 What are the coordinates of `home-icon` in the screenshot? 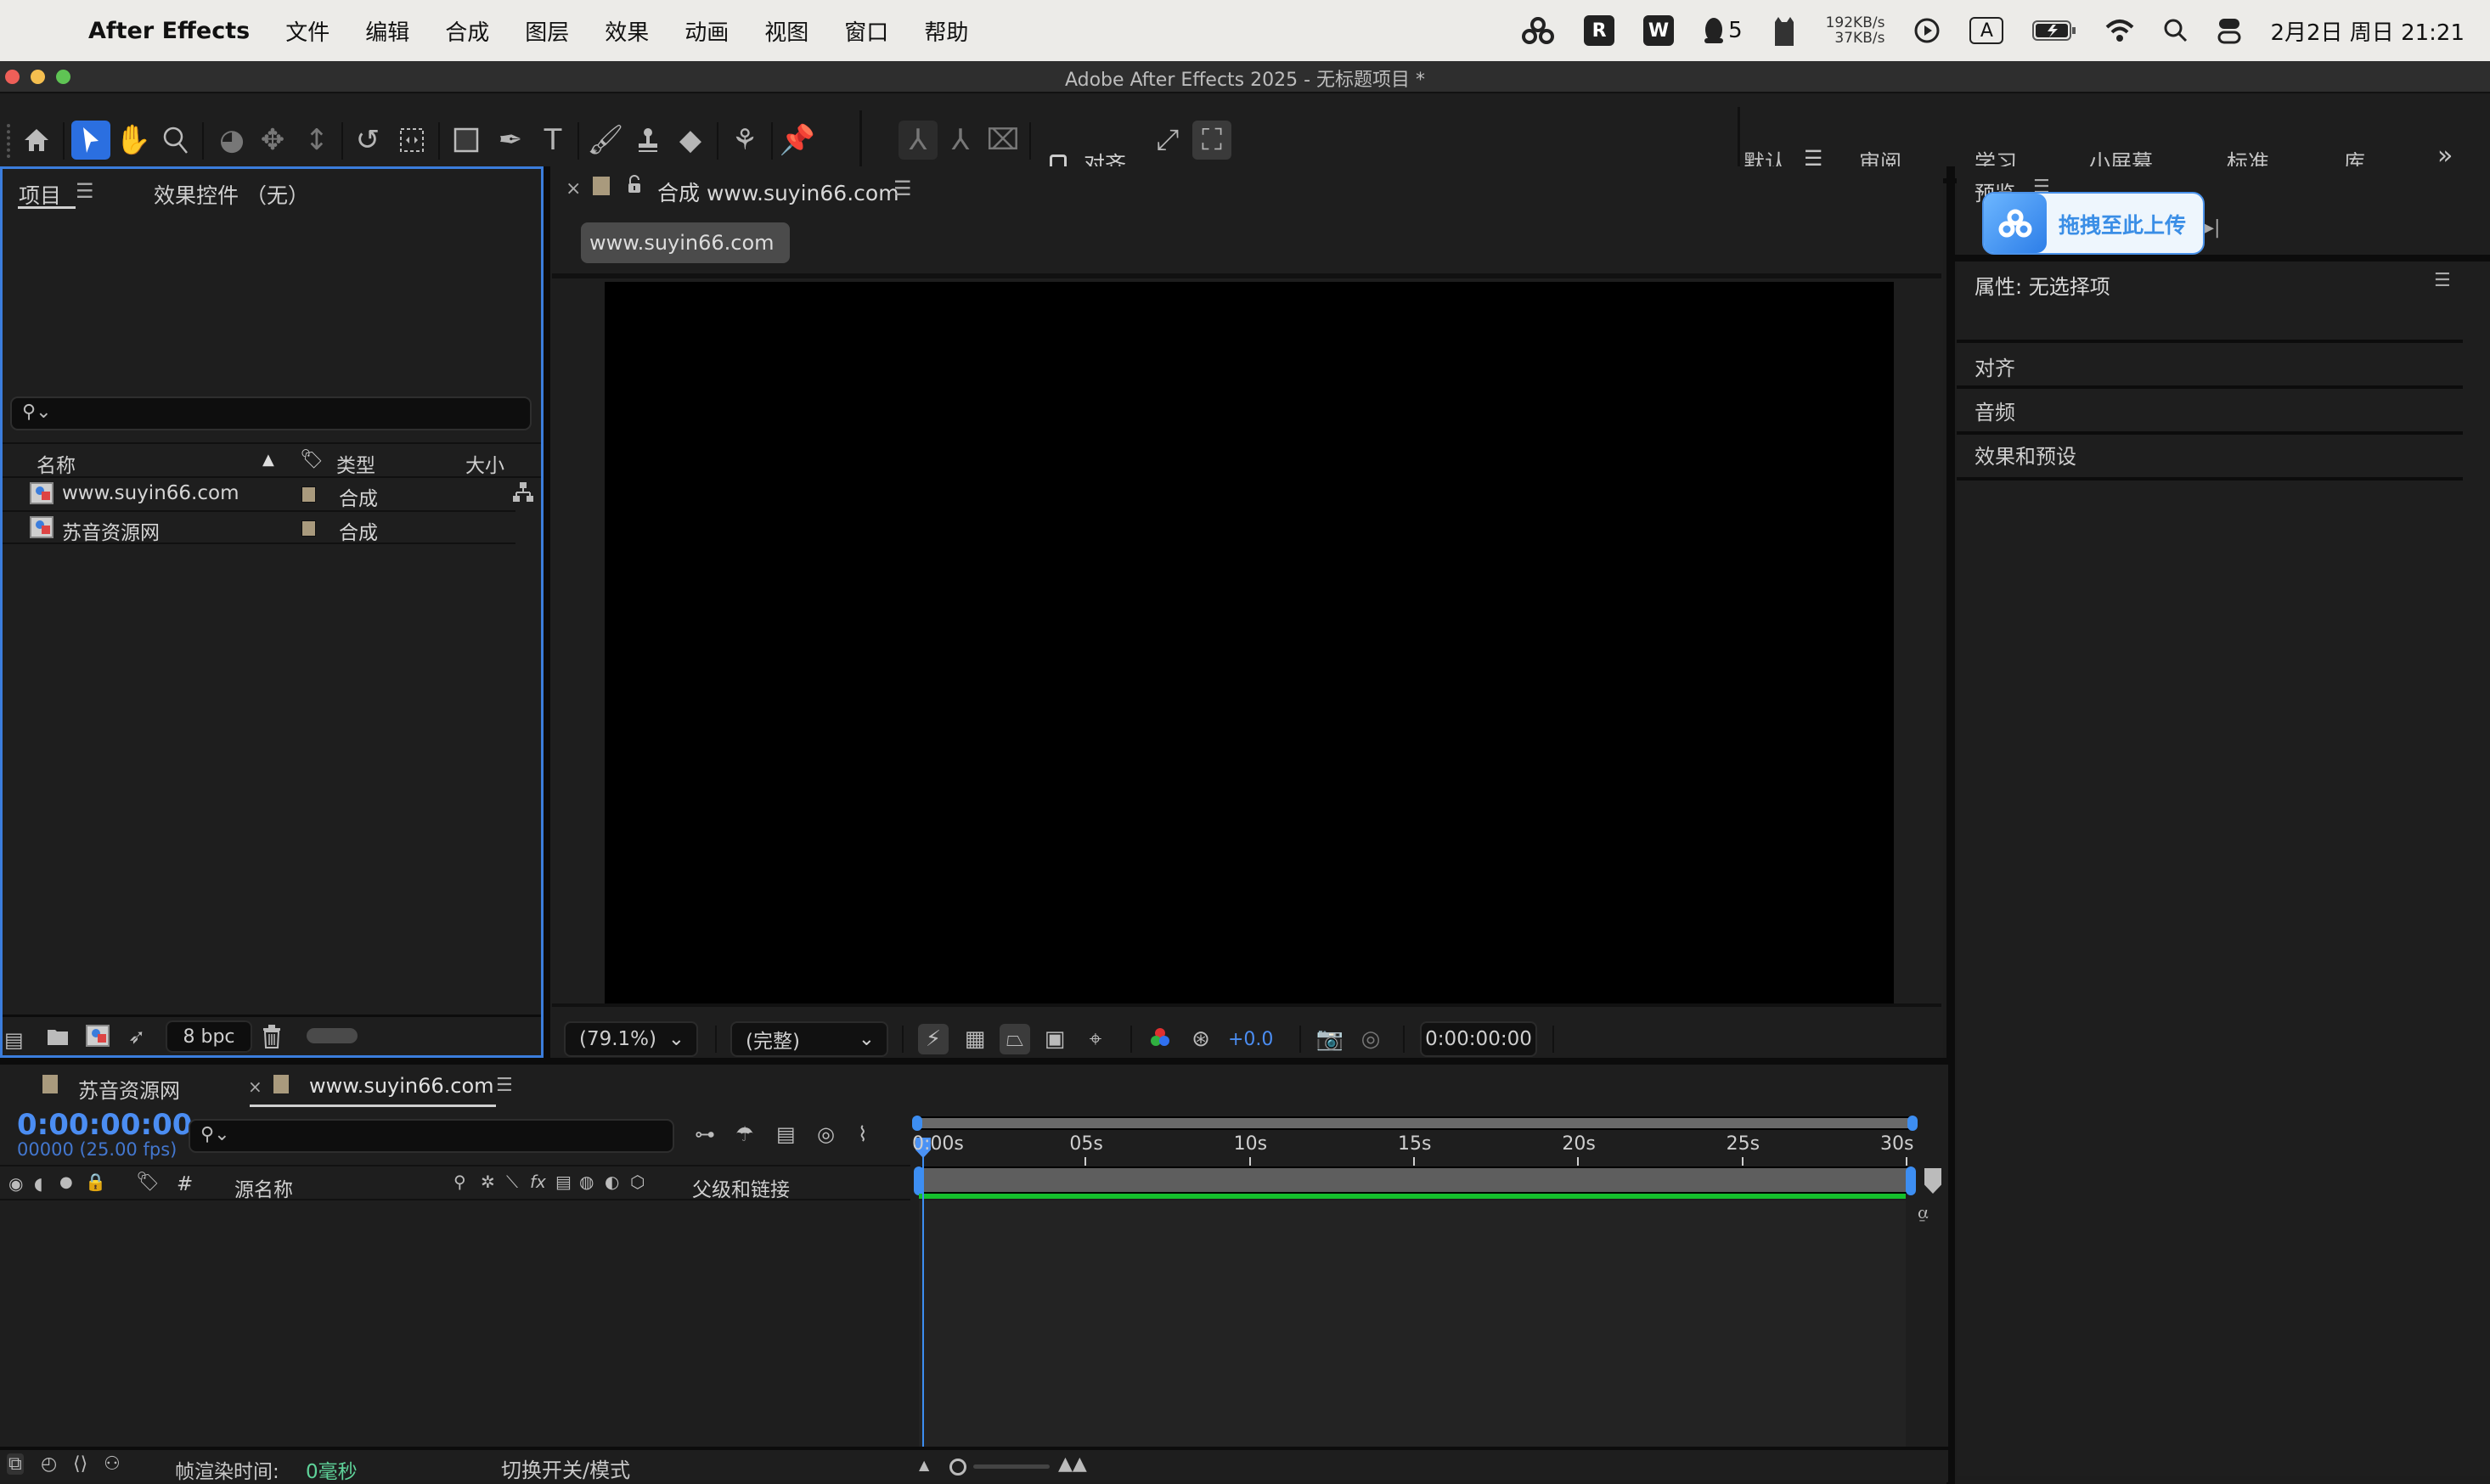 It's located at (36, 141).